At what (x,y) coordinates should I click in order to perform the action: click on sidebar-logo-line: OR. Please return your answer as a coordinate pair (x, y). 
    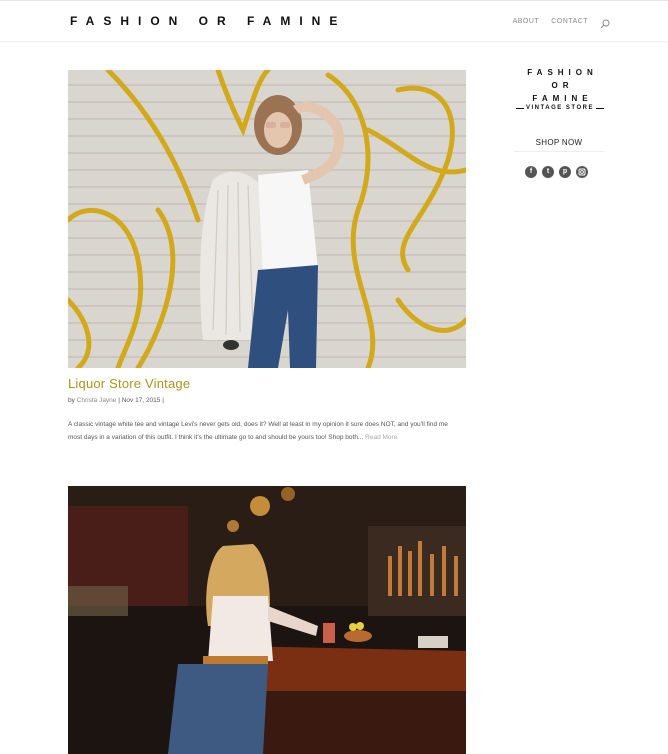
    Looking at the image, I should click on (562, 85).